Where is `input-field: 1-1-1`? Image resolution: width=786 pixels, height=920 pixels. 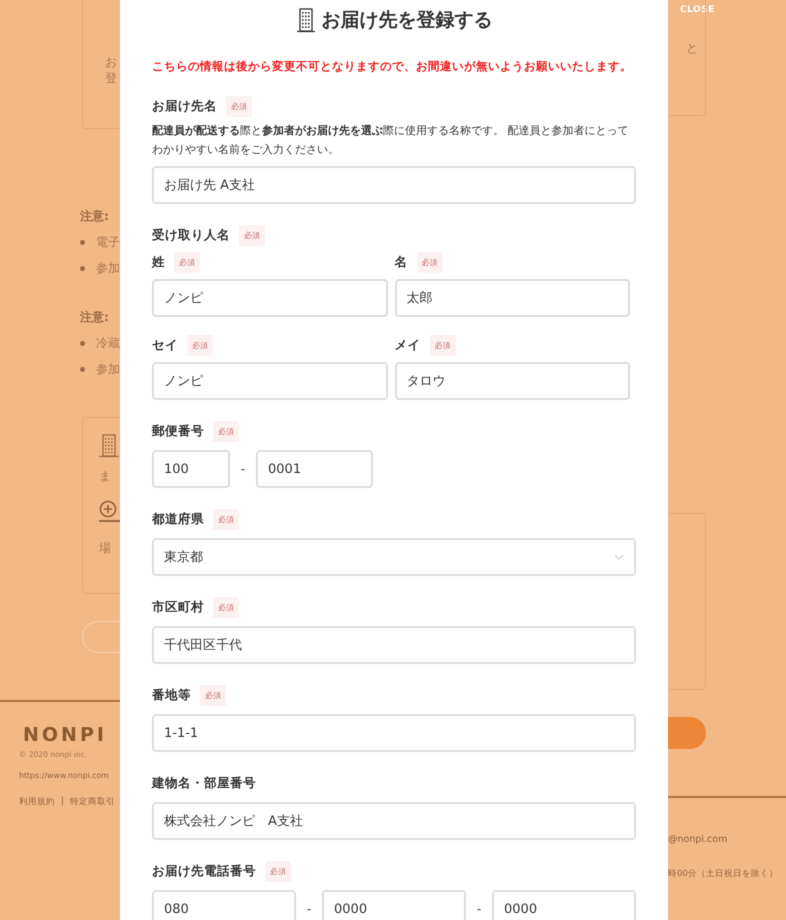
input-field: 1-1-1 is located at coordinates (394, 733).